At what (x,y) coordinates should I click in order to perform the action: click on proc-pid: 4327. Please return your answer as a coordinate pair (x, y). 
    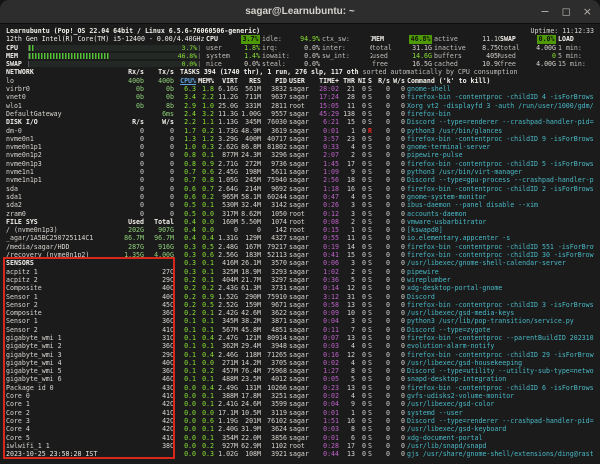
    Looking at the image, I should click on (279, 238).